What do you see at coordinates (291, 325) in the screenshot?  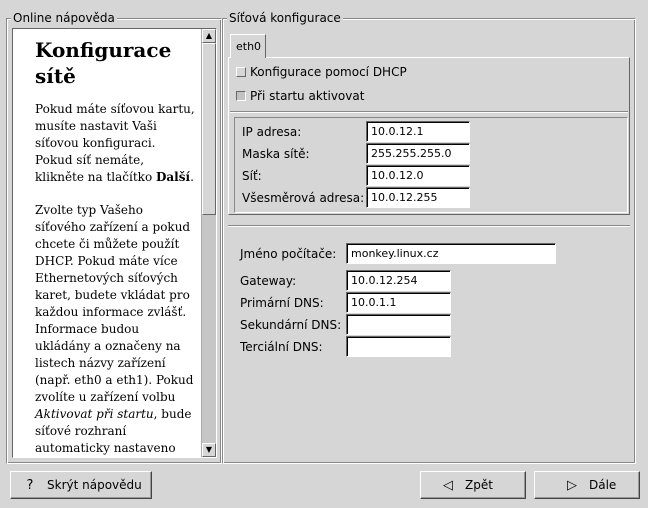 I see `secondary-dns-label: Sekundární DNS:` at bounding box center [291, 325].